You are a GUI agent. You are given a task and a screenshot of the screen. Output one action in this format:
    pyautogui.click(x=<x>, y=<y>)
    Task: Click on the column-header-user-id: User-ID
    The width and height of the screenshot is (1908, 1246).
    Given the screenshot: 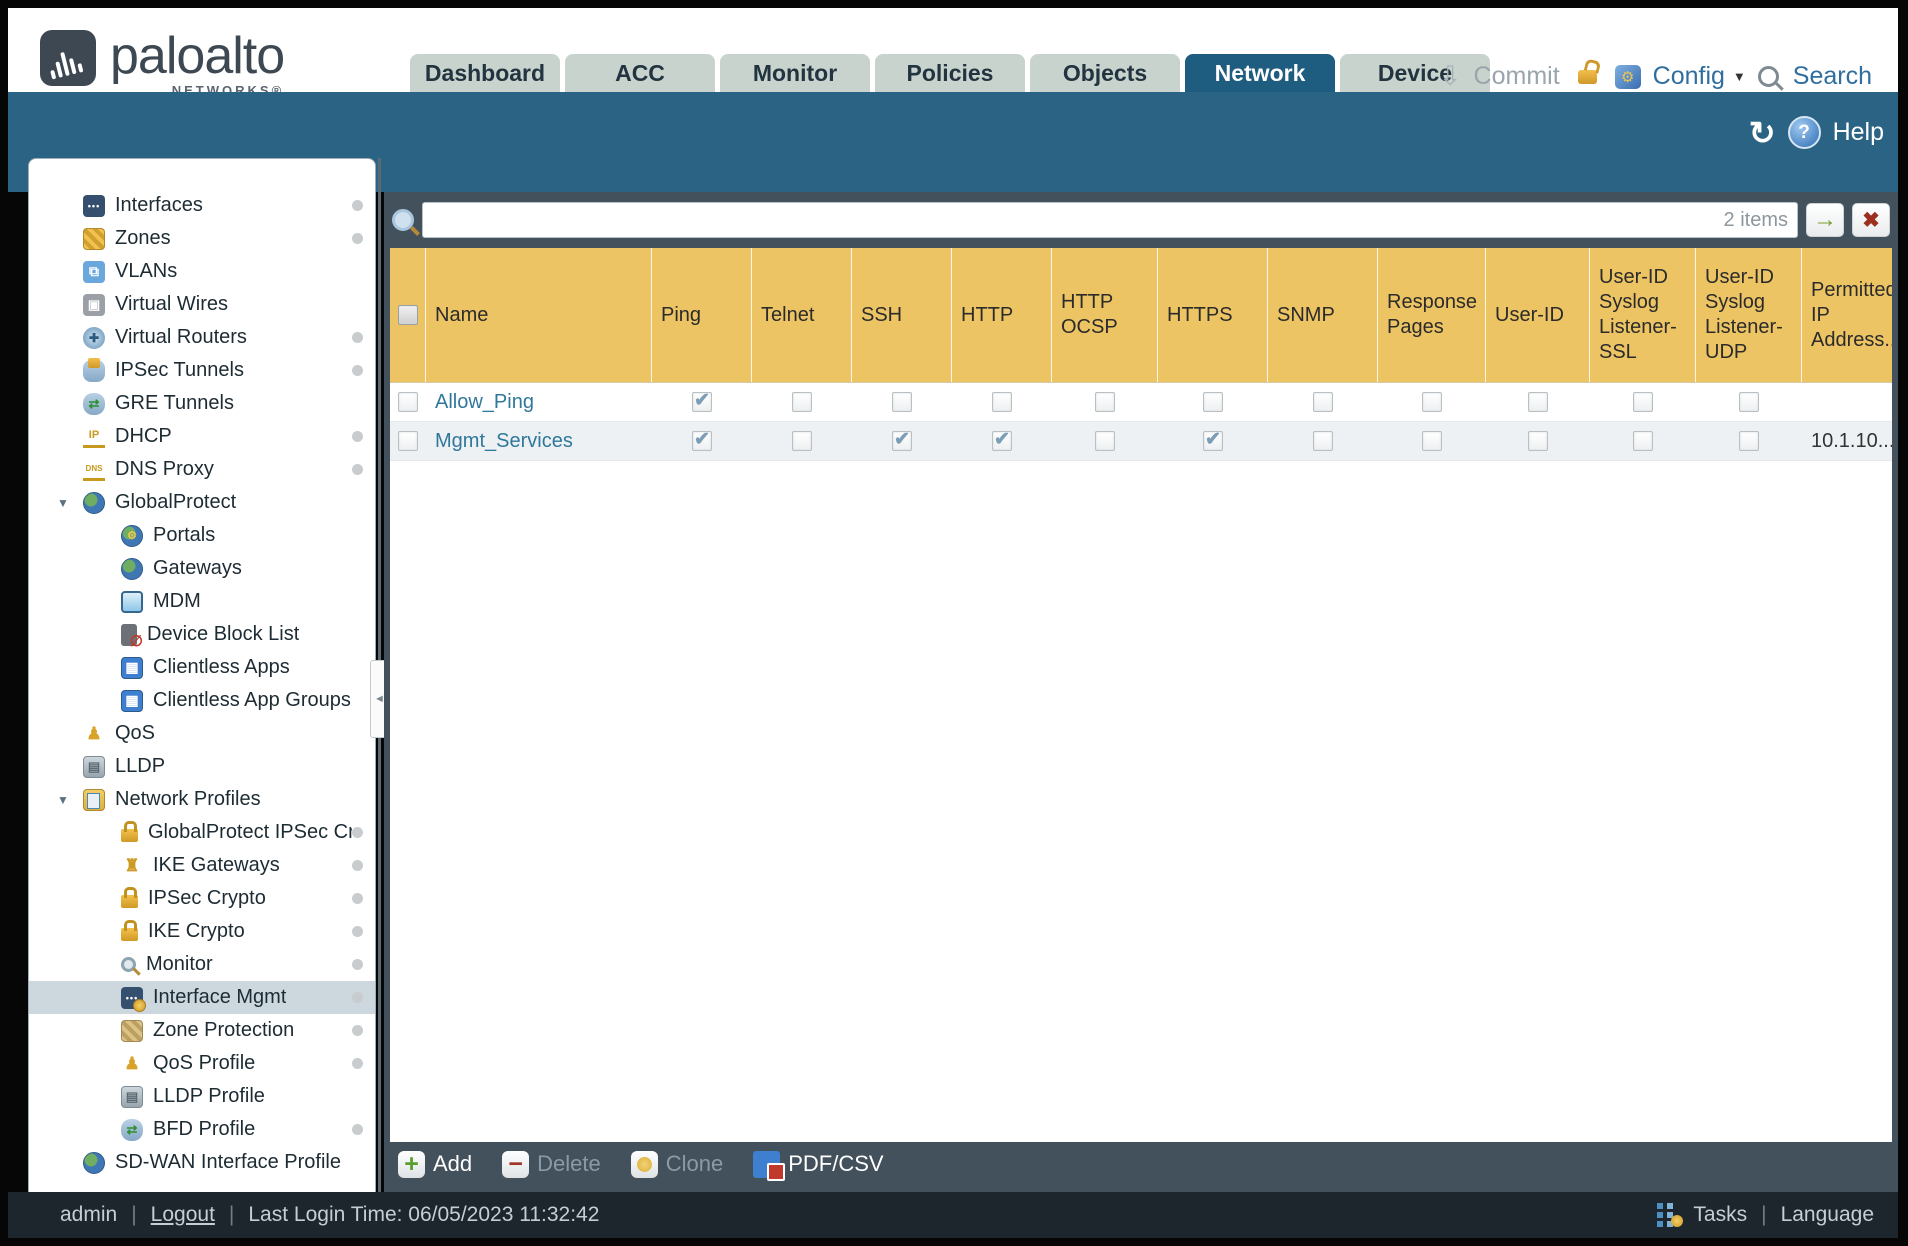 What is the action you would take?
    pyautogui.click(x=1538, y=315)
    